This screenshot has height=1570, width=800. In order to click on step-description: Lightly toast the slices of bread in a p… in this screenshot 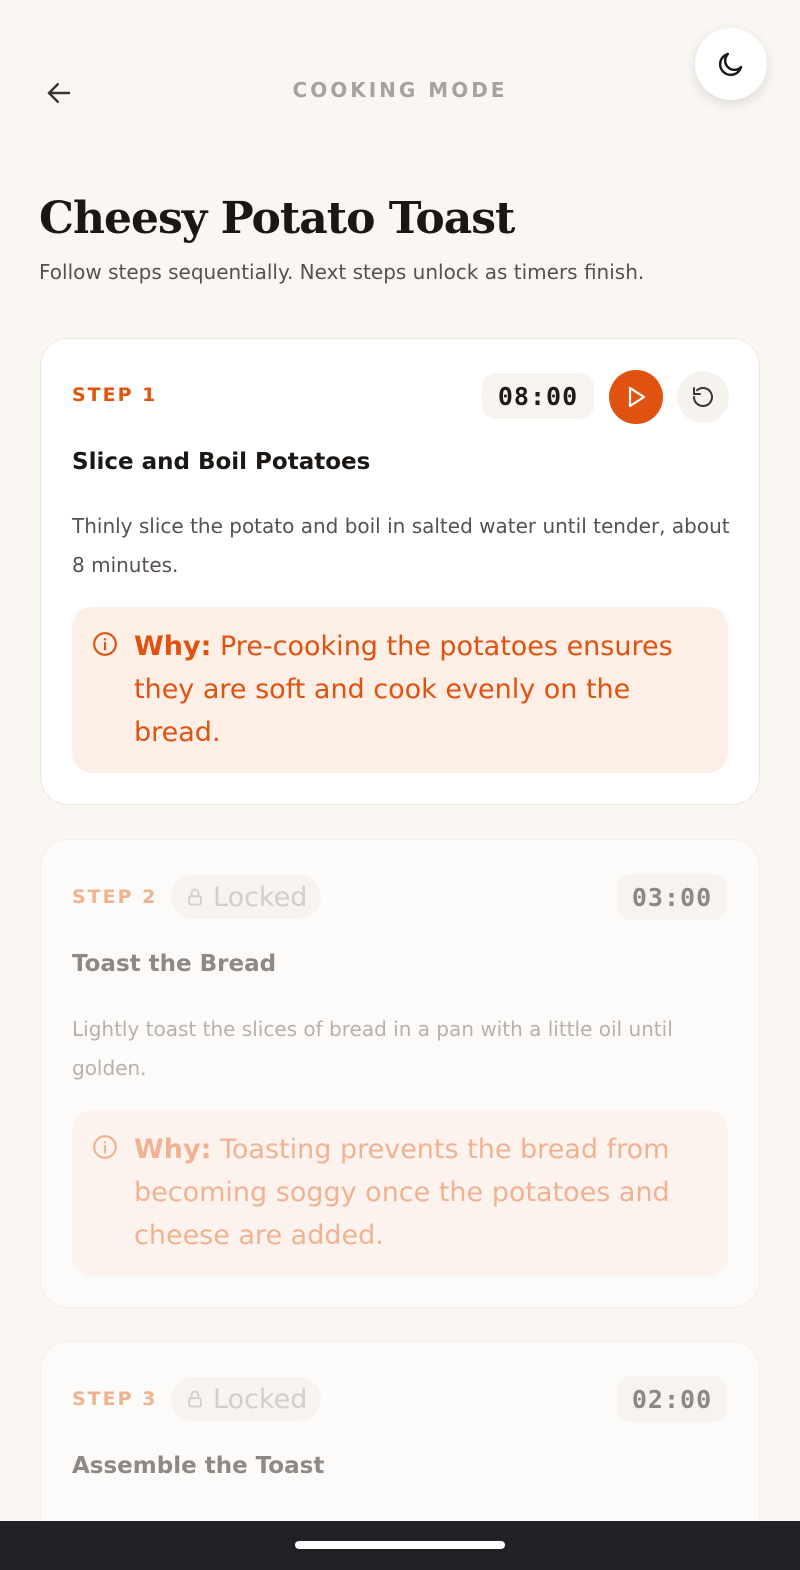, I will do `click(372, 1048)`.